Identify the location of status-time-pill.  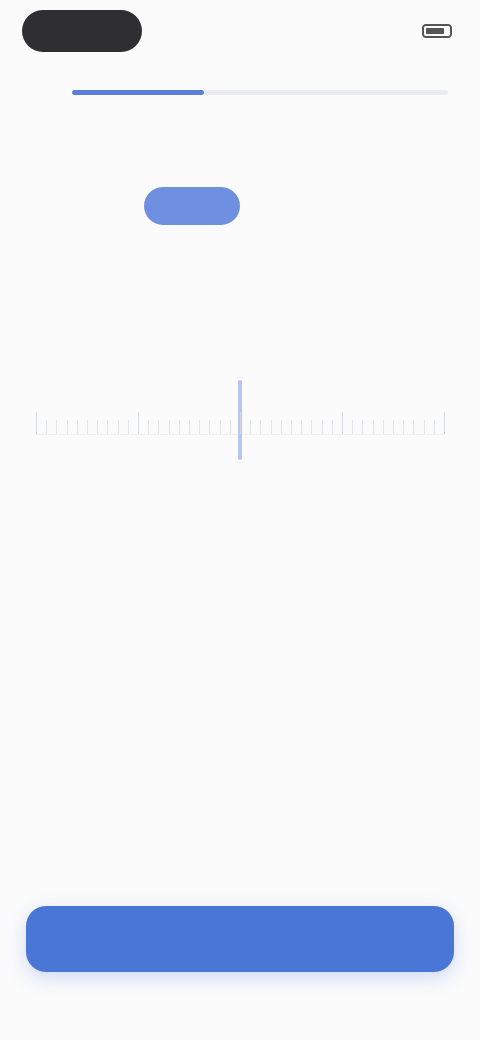
(82, 31).